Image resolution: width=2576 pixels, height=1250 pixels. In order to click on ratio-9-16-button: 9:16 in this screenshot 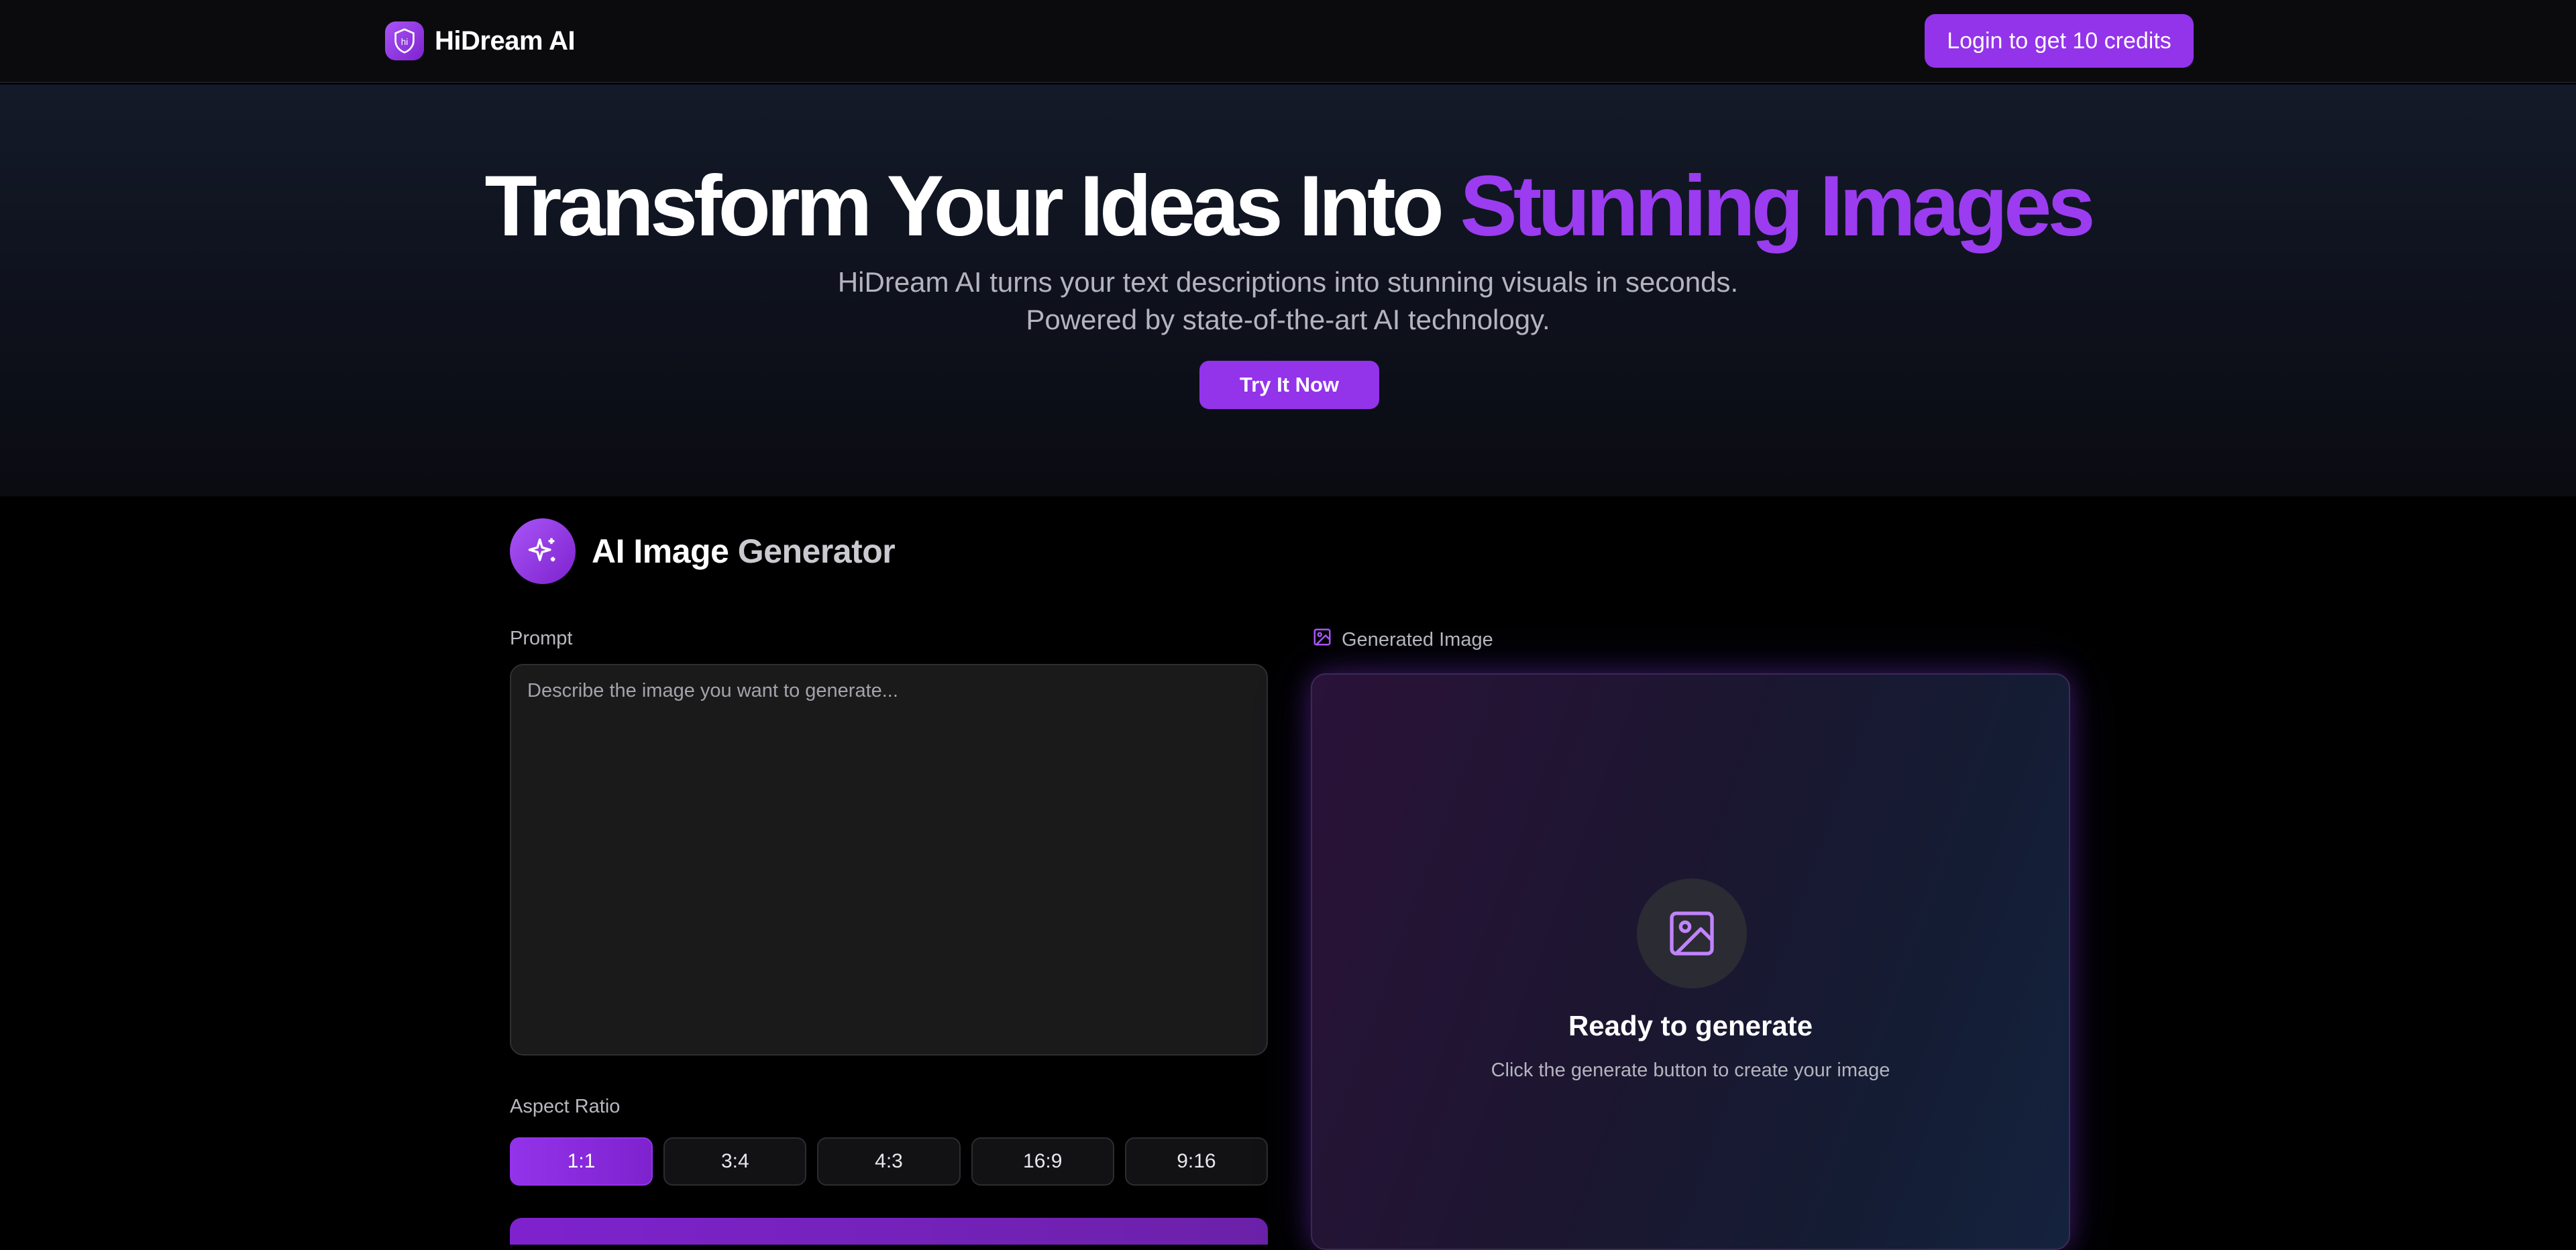, I will do `click(1196, 1161)`.